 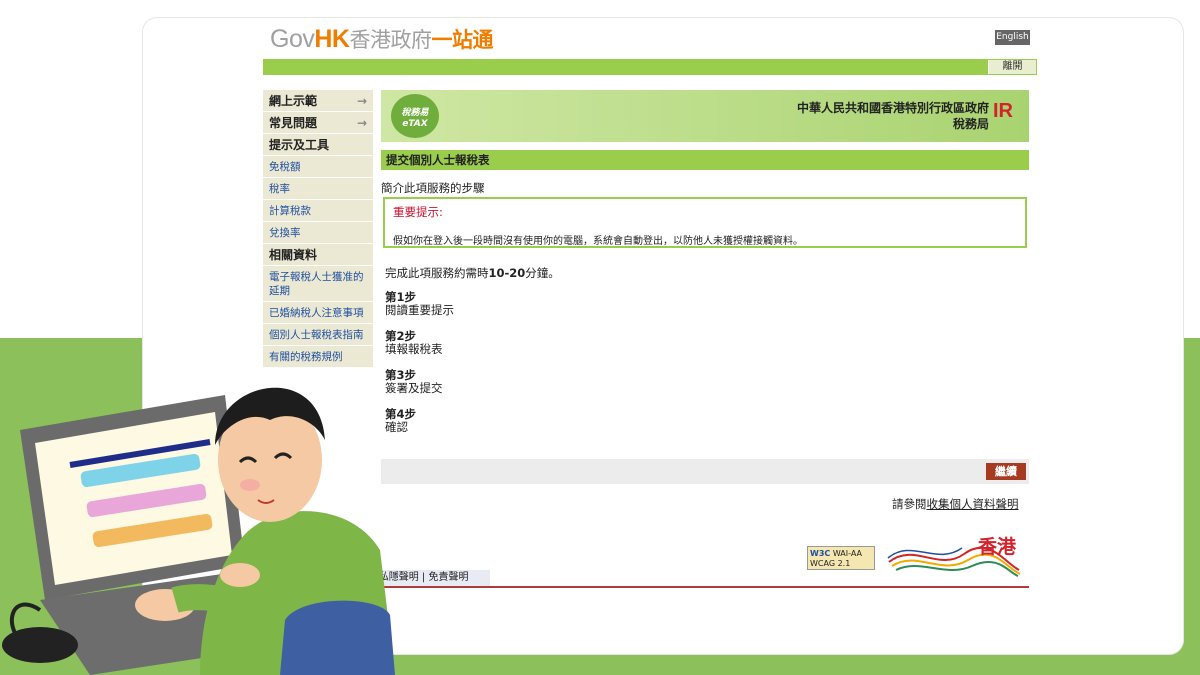 I want to click on etax-logo: 稅務易 eTAX, so click(x=415, y=116).